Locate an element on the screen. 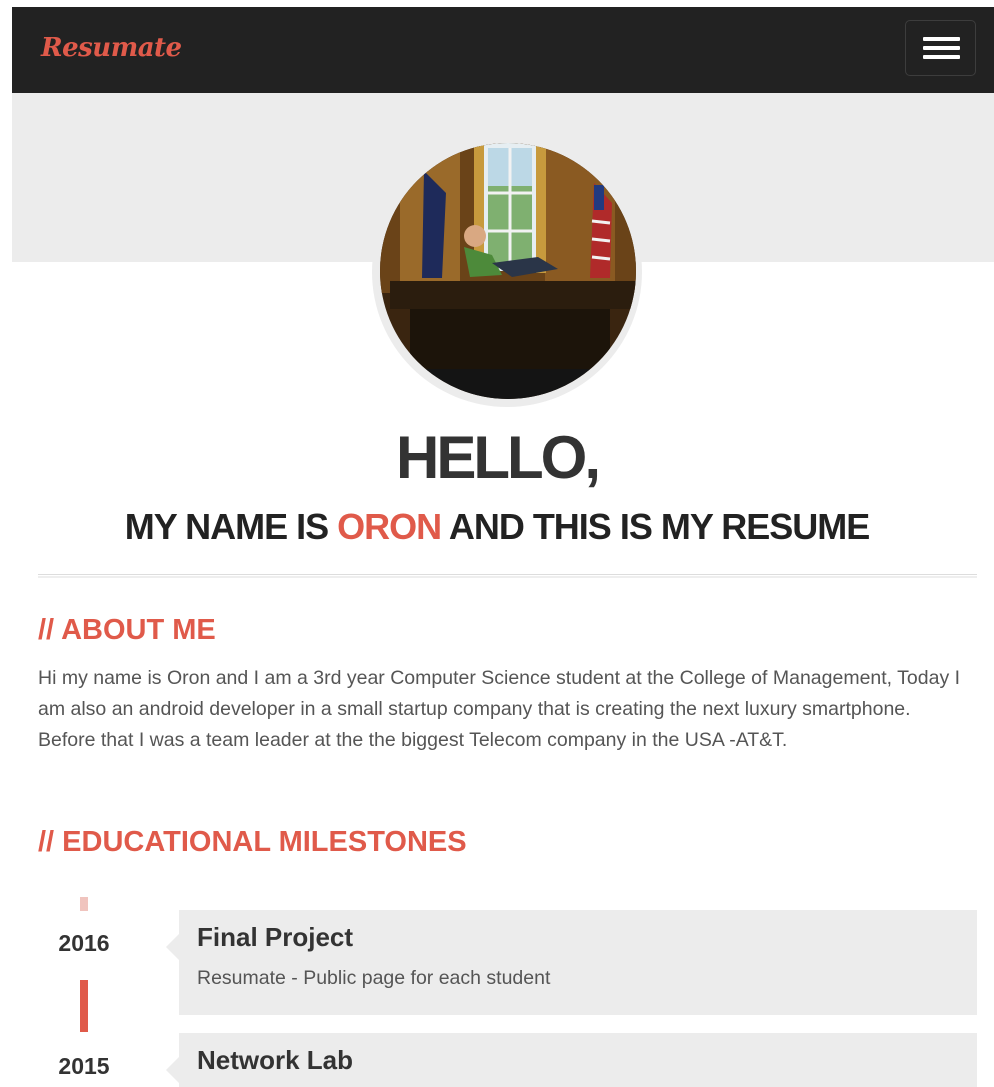  subtitle-suffix: AND THIS IS MY RESUME is located at coordinates (655, 526).